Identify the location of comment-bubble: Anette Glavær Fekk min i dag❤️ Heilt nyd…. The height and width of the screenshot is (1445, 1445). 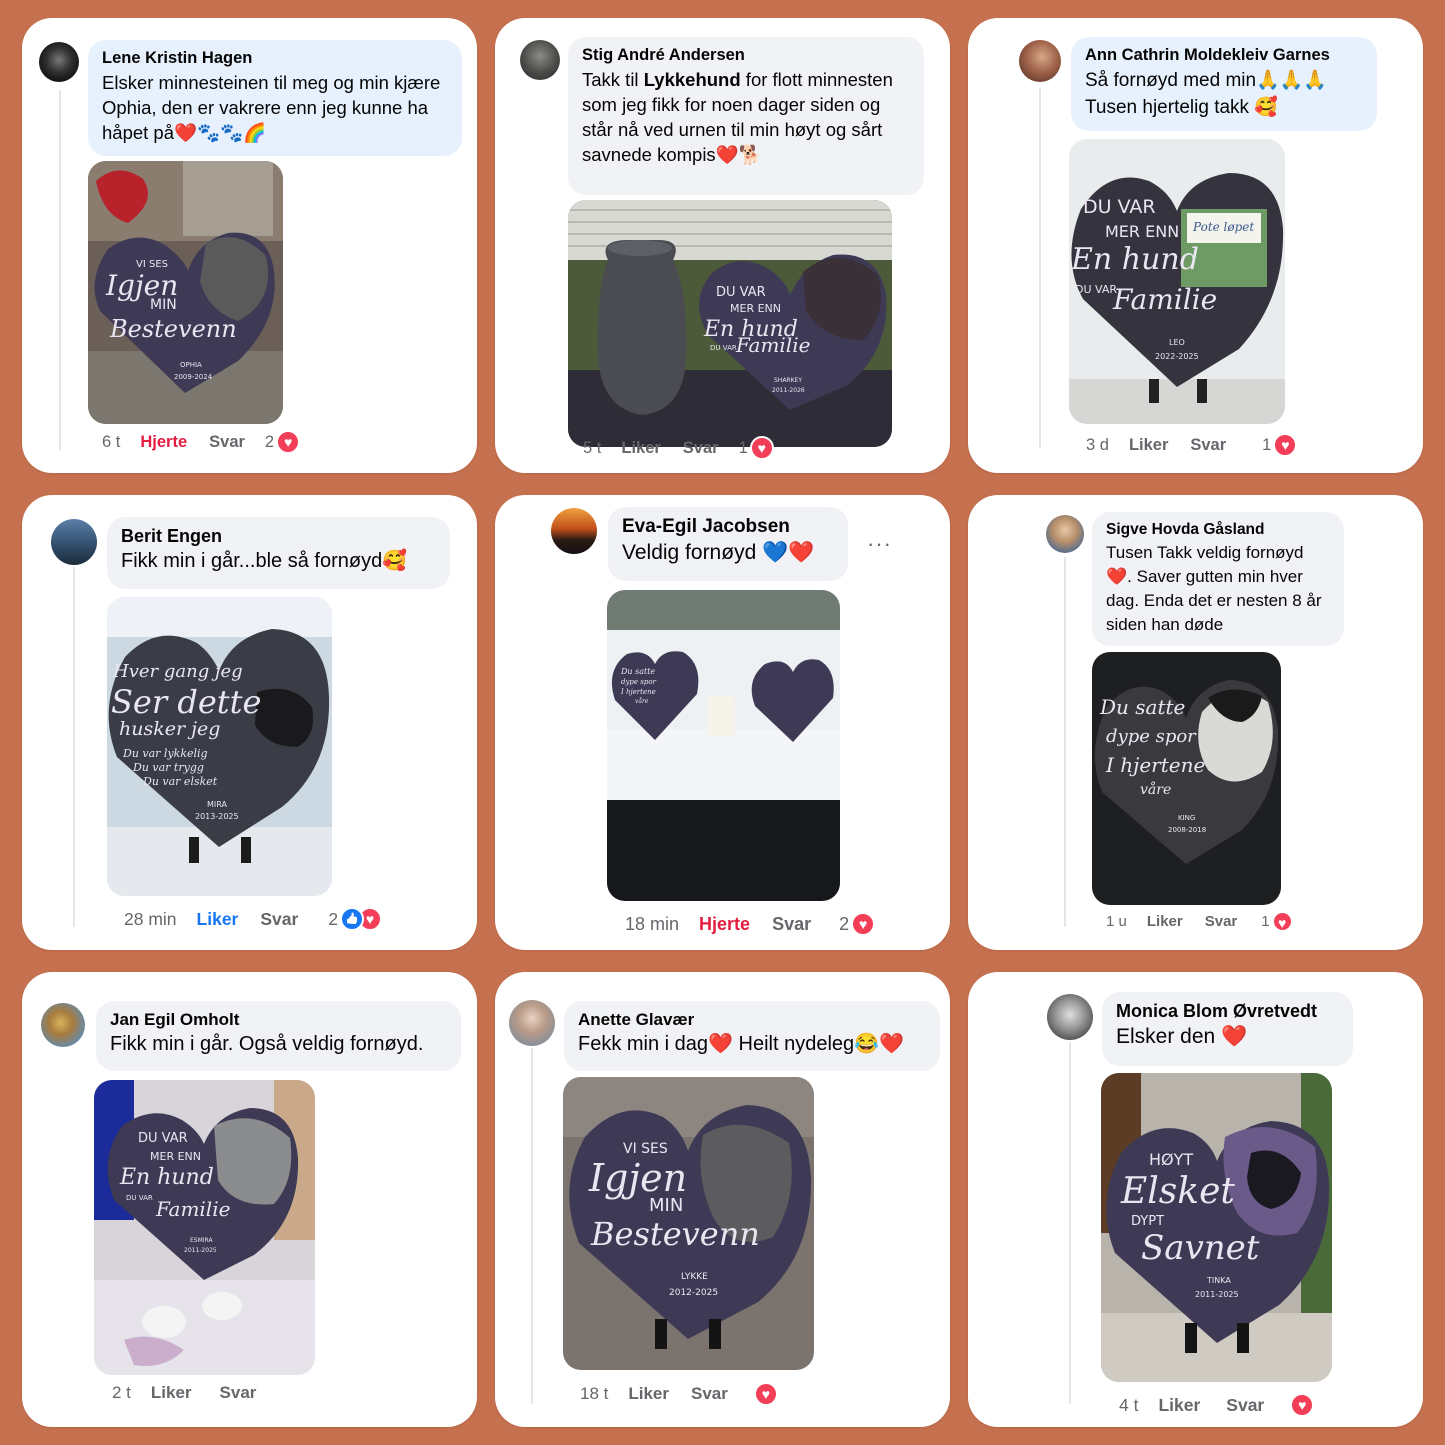
(752, 1036).